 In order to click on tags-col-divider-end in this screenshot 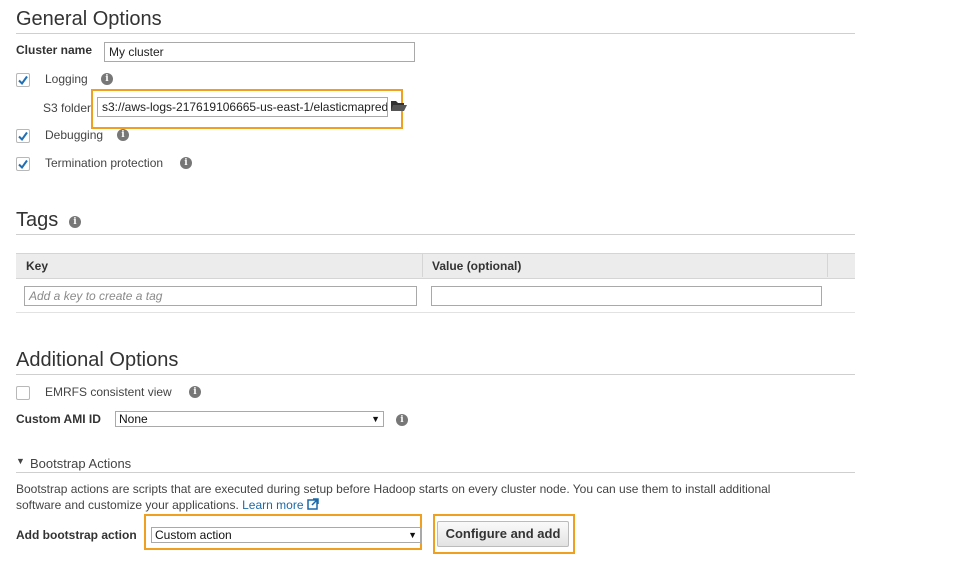, I will do `click(827, 265)`.